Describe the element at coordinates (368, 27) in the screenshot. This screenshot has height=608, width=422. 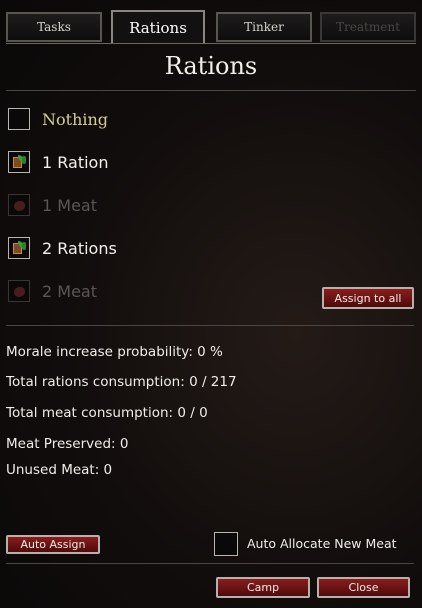
I see `tab-treatment: Treatment` at that location.